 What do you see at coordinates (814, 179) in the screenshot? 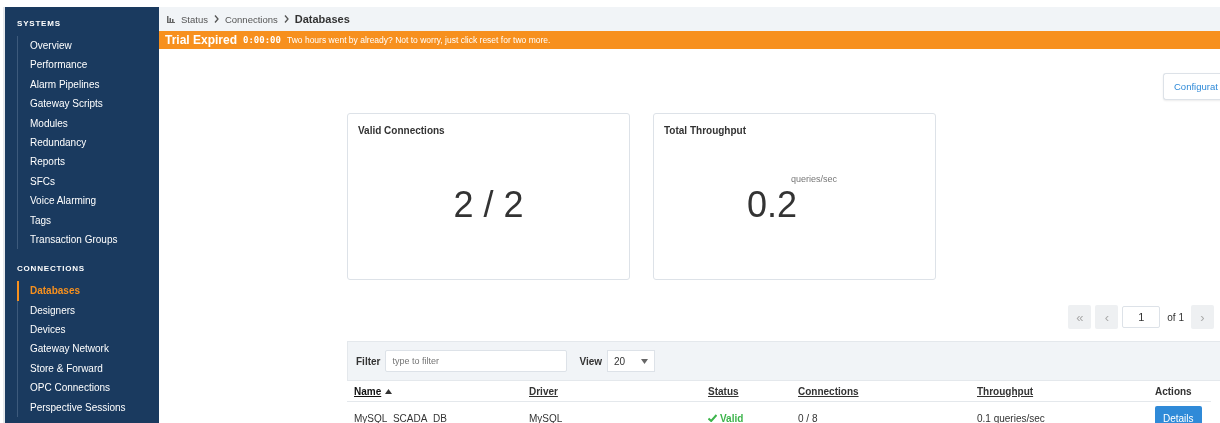
I see `stat-unit: queries/sec` at bounding box center [814, 179].